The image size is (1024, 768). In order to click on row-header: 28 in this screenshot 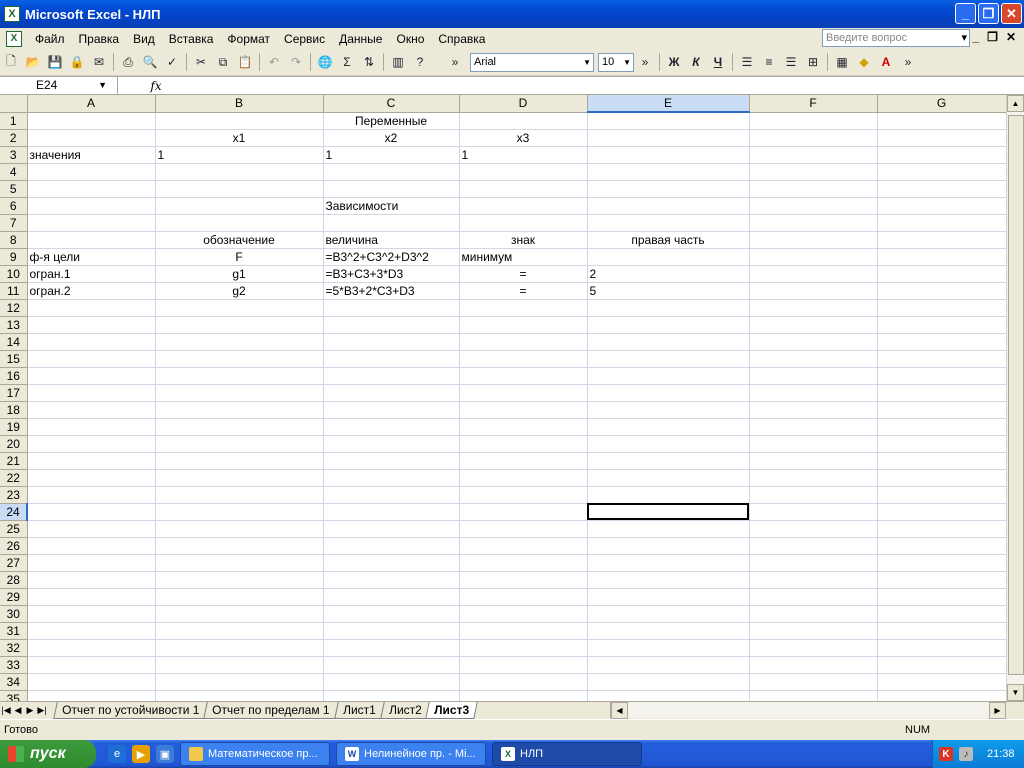, I will do `click(14, 580)`.